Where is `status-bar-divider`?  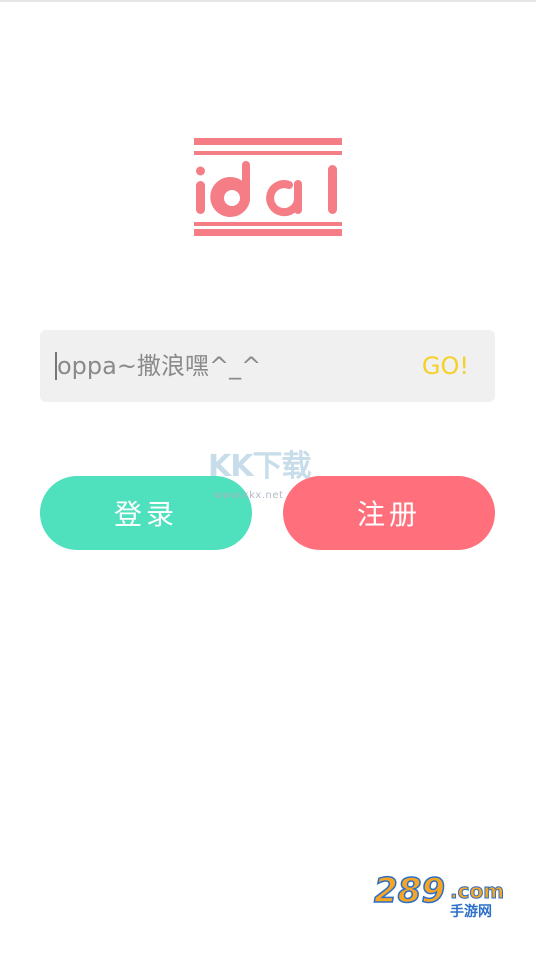 status-bar-divider is located at coordinates (268, 1).